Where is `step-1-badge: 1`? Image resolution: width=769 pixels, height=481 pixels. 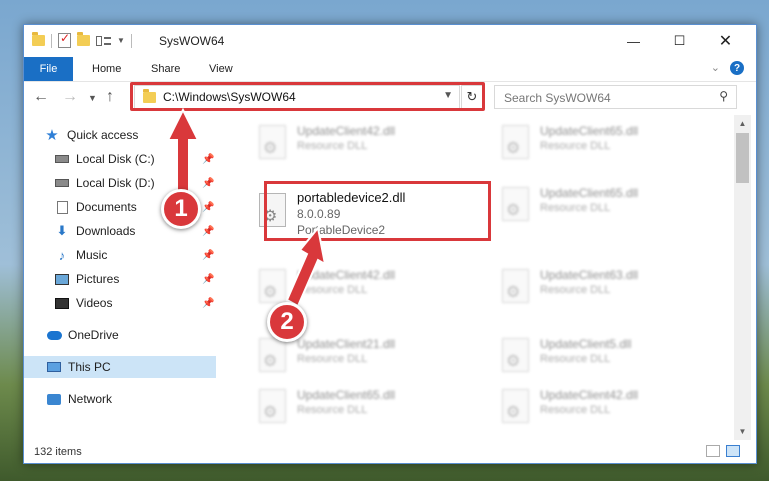 step-1-badge: 1 is located at coordinates (181, 209).